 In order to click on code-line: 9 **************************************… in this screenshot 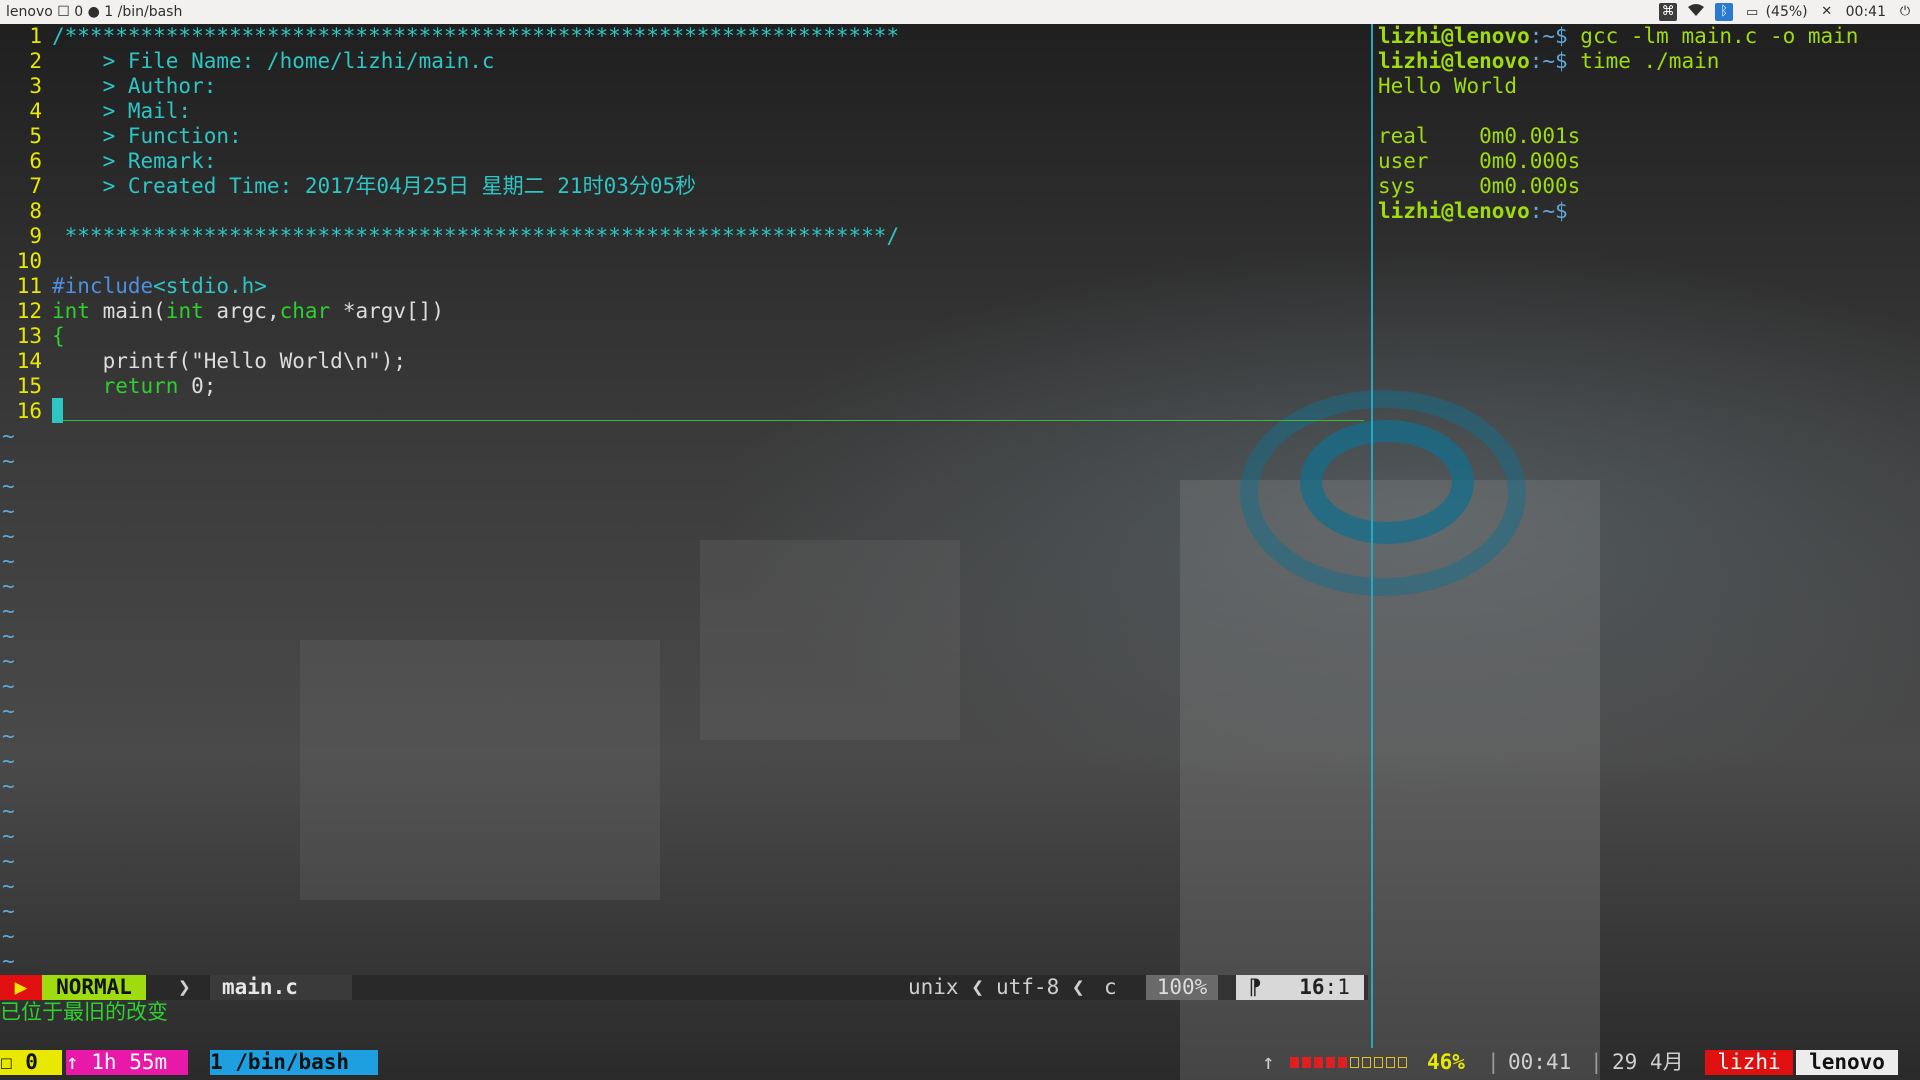, I will do `click(464, 236)`.